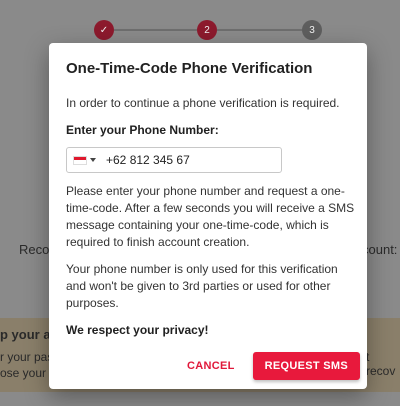 Image resolution: width=400 pixels, height=406 pixels. I want to click on dialog-actions: CANCEL REQUEST SMS, so click(267, 366).